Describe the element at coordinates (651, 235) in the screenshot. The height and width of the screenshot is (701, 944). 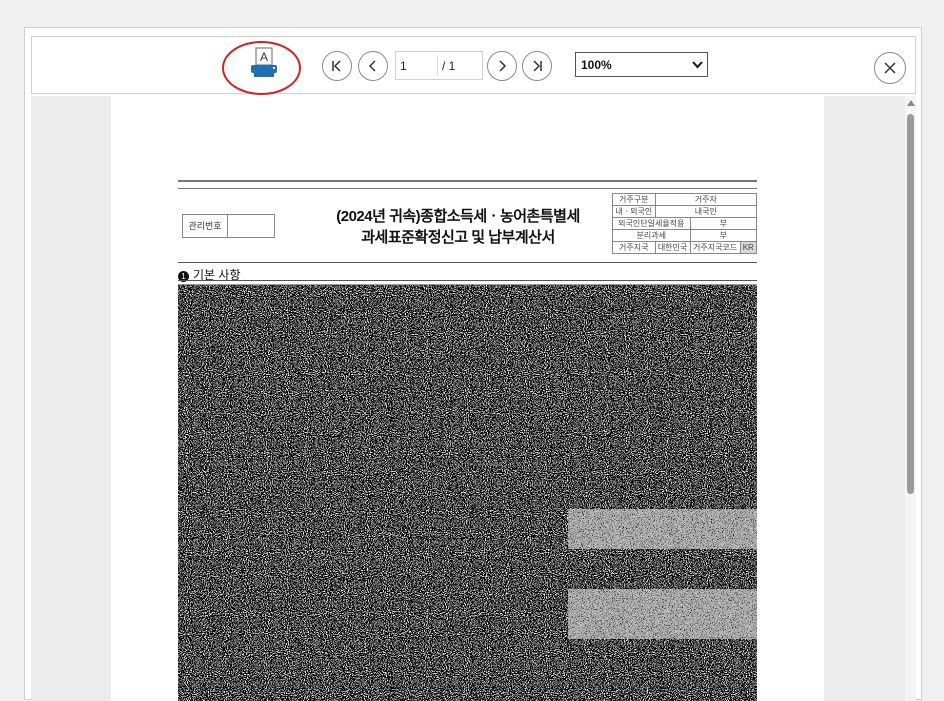
I see `info-cell: 분리과세` at that location.